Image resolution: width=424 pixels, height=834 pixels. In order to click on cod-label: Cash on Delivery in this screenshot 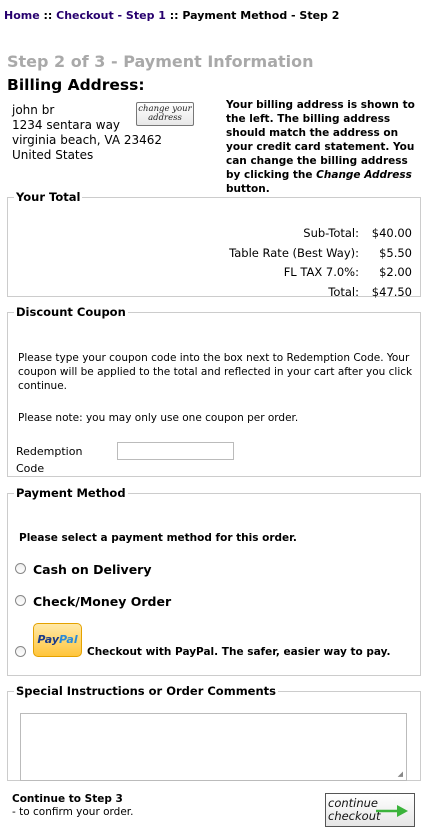, I will do `click(92, 569)`.